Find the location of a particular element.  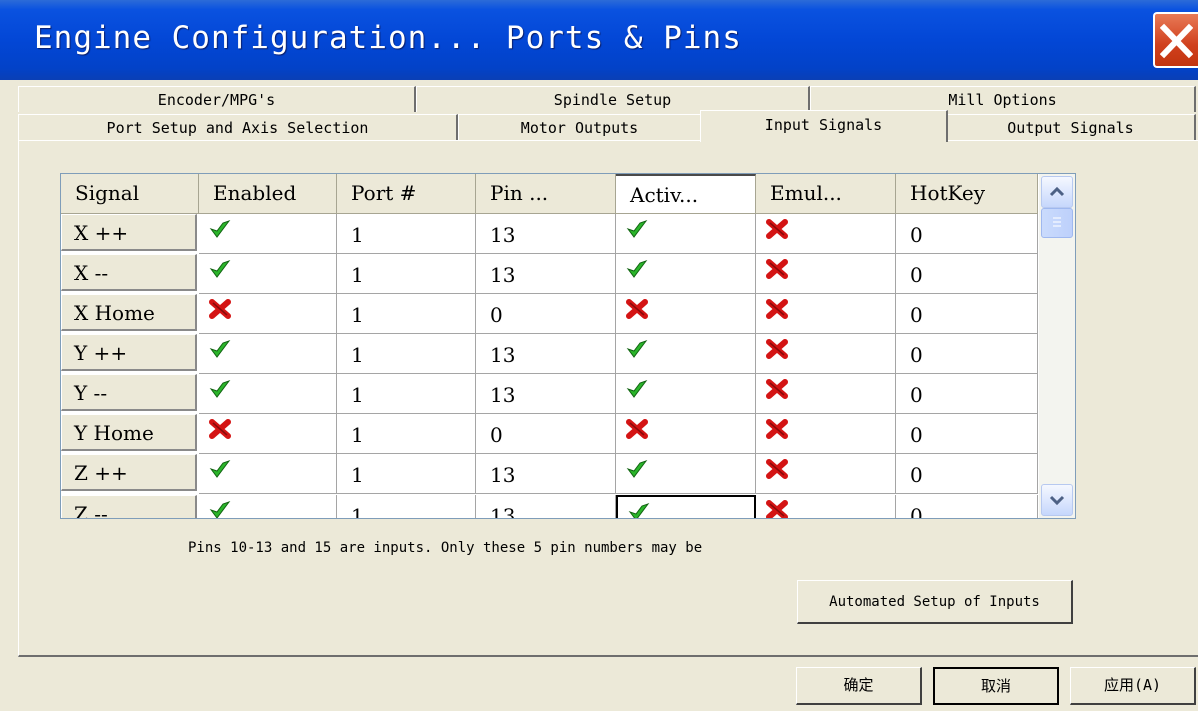

scroll-thumb is located at coordinates (1057, 223).